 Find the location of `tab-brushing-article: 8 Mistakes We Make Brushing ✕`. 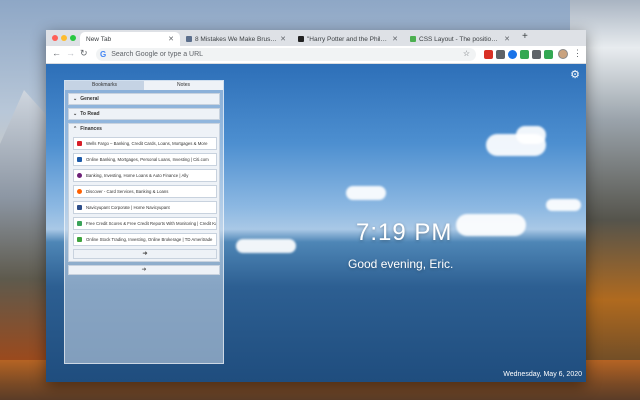

tab-brushing-article: 8 Mistakes We Make Brushing ✕ is located at coordinates (236, 39).